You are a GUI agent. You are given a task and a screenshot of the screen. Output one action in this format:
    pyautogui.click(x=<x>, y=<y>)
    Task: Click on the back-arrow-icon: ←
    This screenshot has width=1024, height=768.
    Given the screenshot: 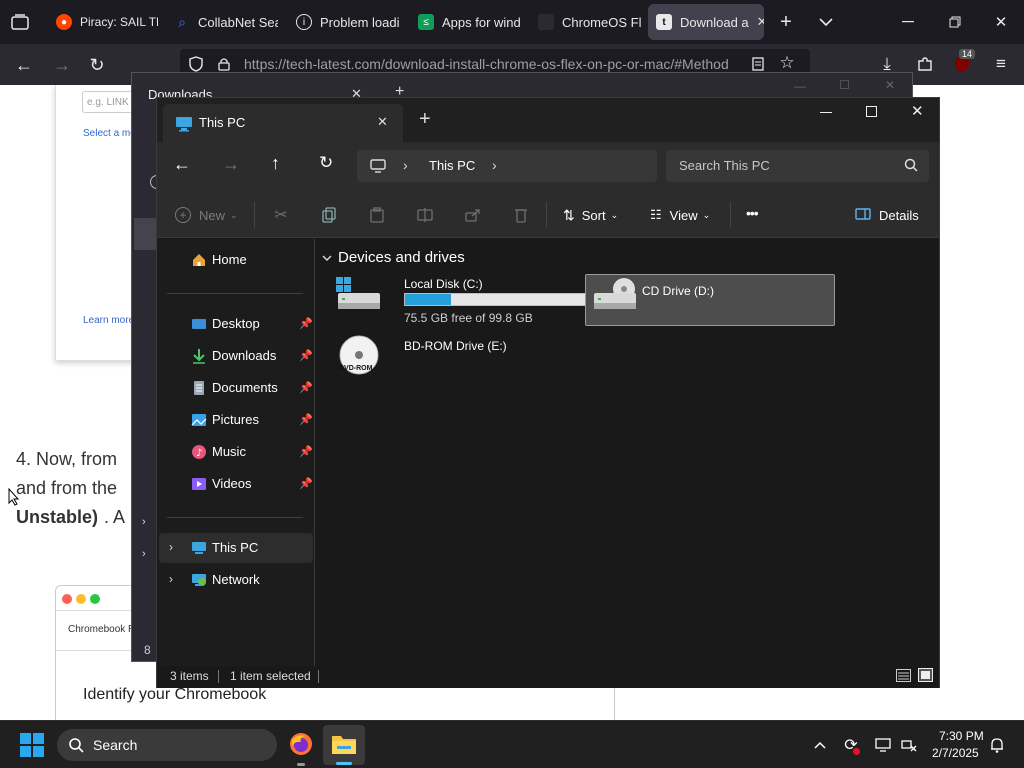 What is the action you would take?
    pyautogui.click(x=182, y=164)
    